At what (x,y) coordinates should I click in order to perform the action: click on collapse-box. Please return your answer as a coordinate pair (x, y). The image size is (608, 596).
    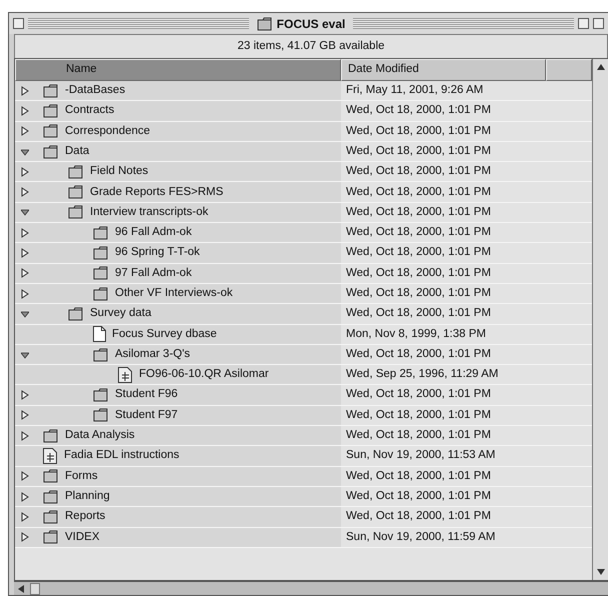
    Looking at the image, I should click on (598, 23).